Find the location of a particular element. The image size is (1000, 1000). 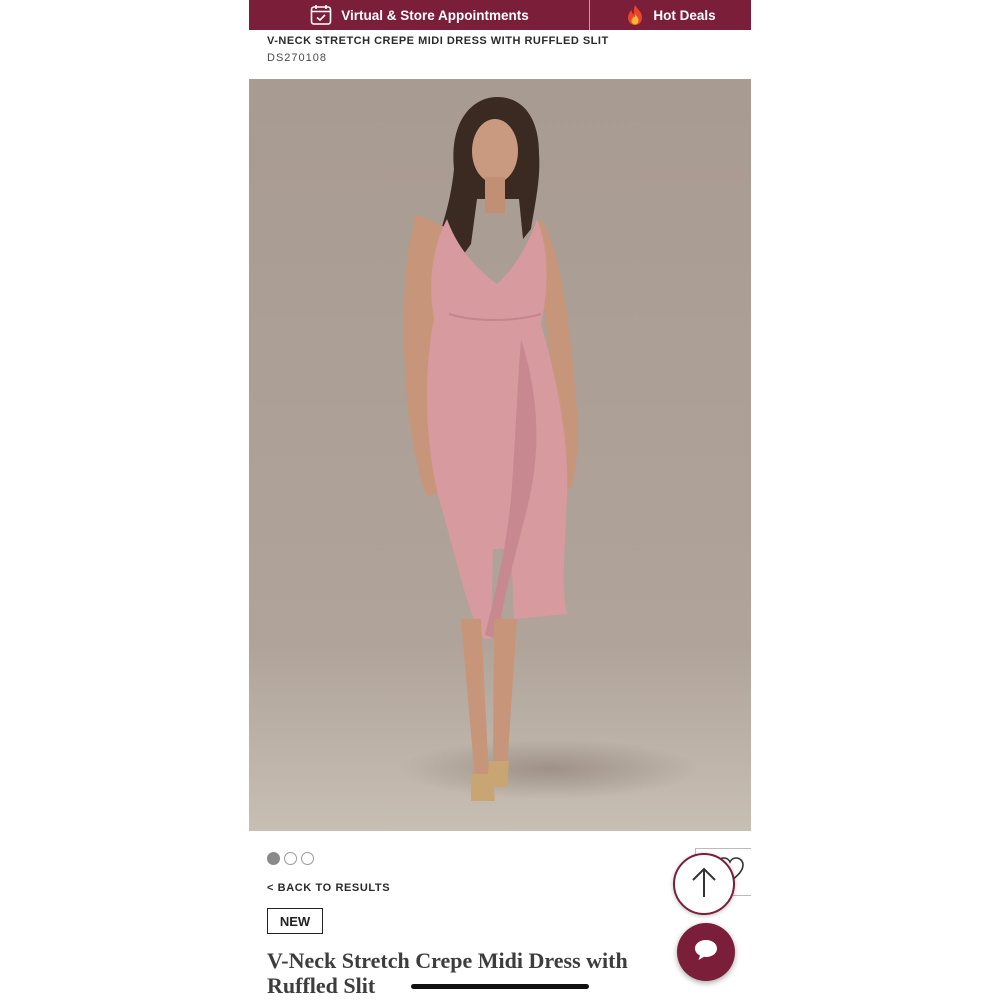

scroll-to-top-button is located at coordinates (704, 884).